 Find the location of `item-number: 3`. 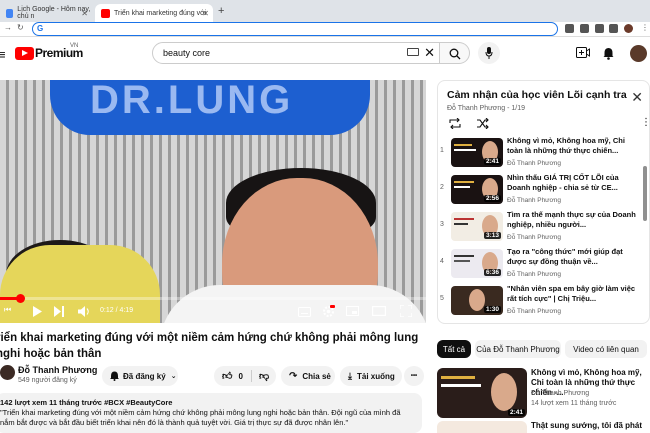

item-number: 3 is located at coordinates (442, 224).